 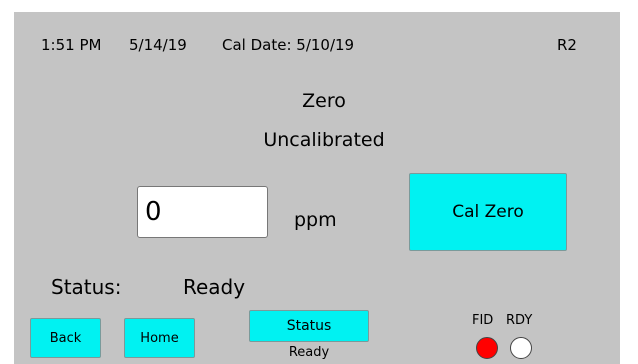 What do you see at coordinates (288, 45) in the screenshot?
I see `header-cal-date: Cal Date: 5/10/19` at bounding box center [288, 45].